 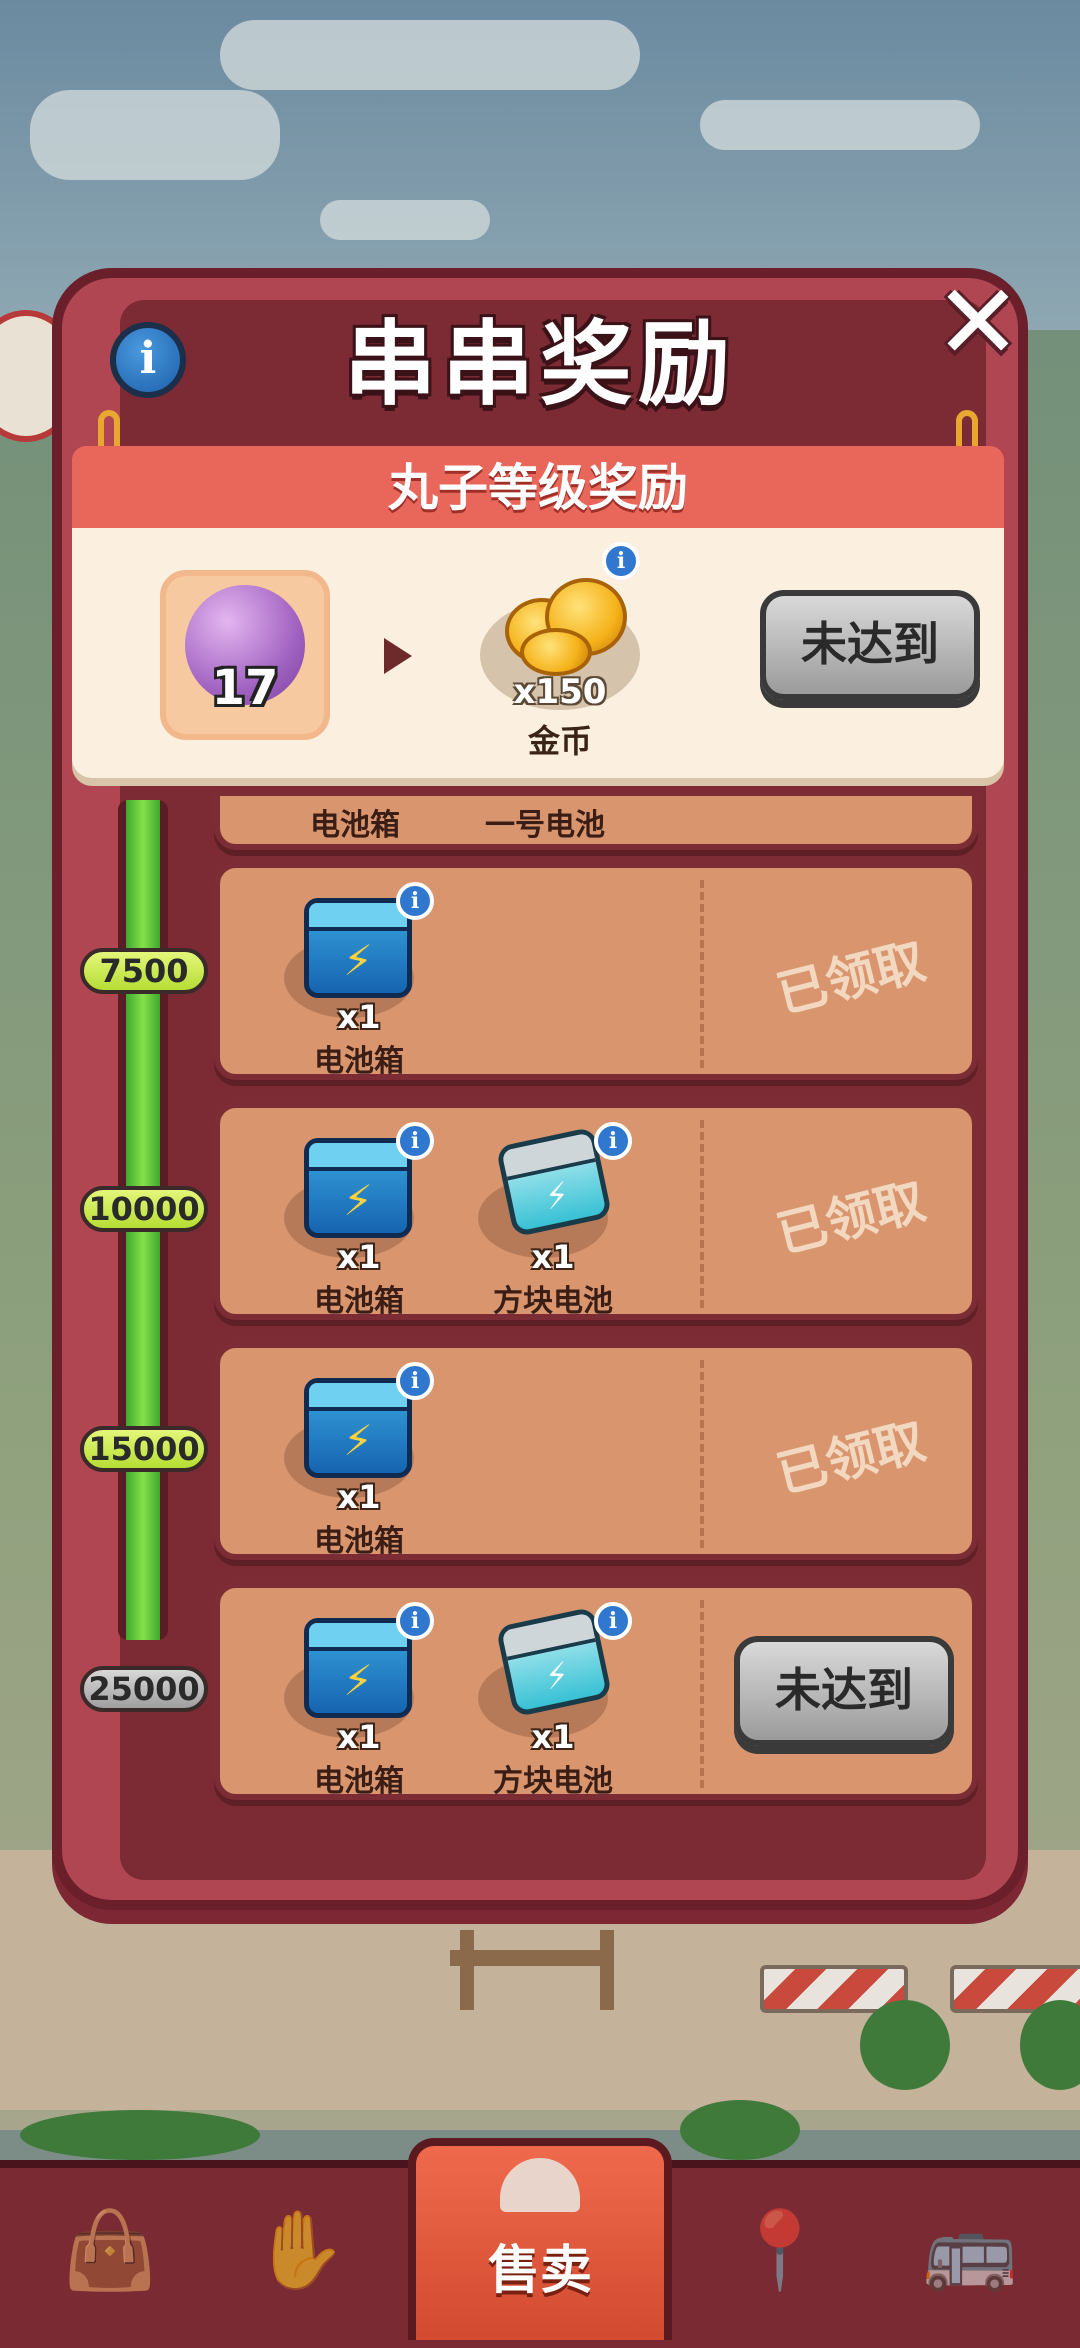 I want to click on reward-row: ⚡ i x1 电池箱 ⚡ i x1 方块电池 未达到, so click(x=596, y=1691).